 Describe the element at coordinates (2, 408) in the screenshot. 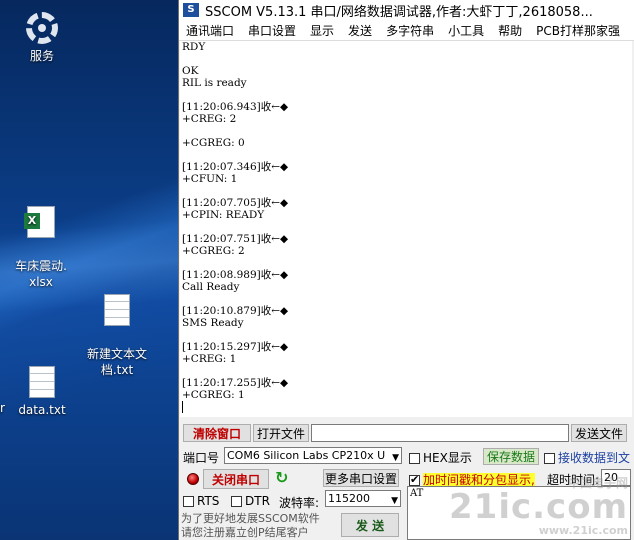

I see `edge-icon-label: r` at that location.